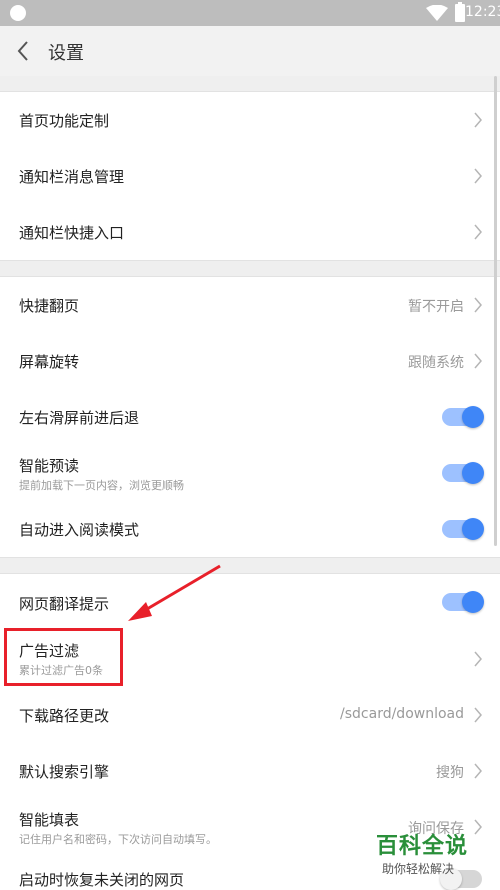 The height and width of the screenshot is (890, 500). I want to click on setting-value: 跟随系统, so click(436, 363).